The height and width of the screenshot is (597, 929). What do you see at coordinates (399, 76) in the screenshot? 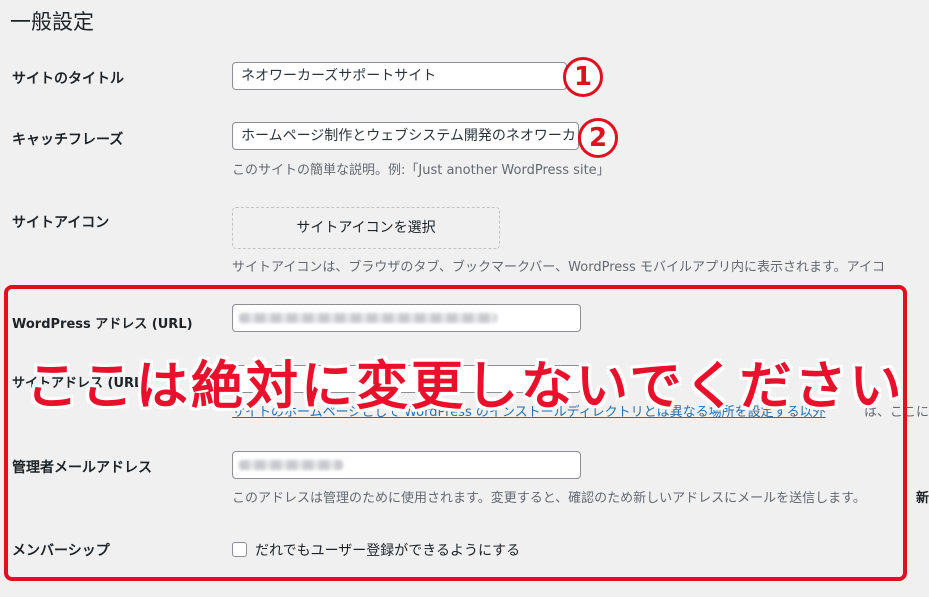
I see `site-title-input: ネオワーカーズサポートサイト` at bounding box center [399, 76].